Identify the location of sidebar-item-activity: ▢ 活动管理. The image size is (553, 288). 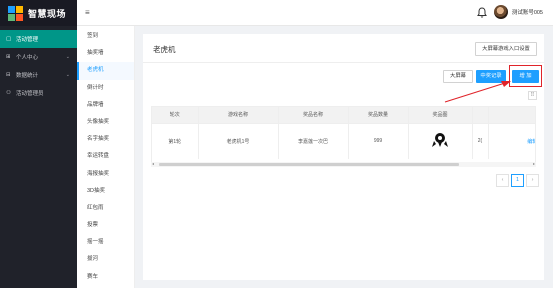
(38, 39).